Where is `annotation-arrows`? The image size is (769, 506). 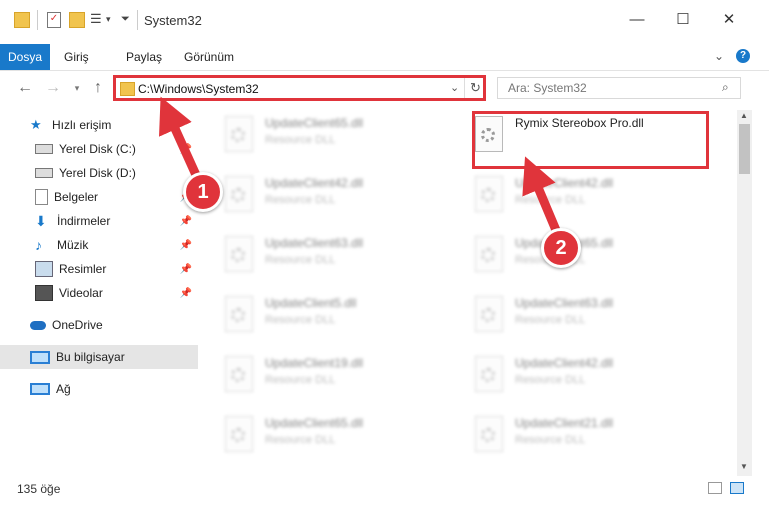 annotation-arrows is located at coordinates (361, 166).